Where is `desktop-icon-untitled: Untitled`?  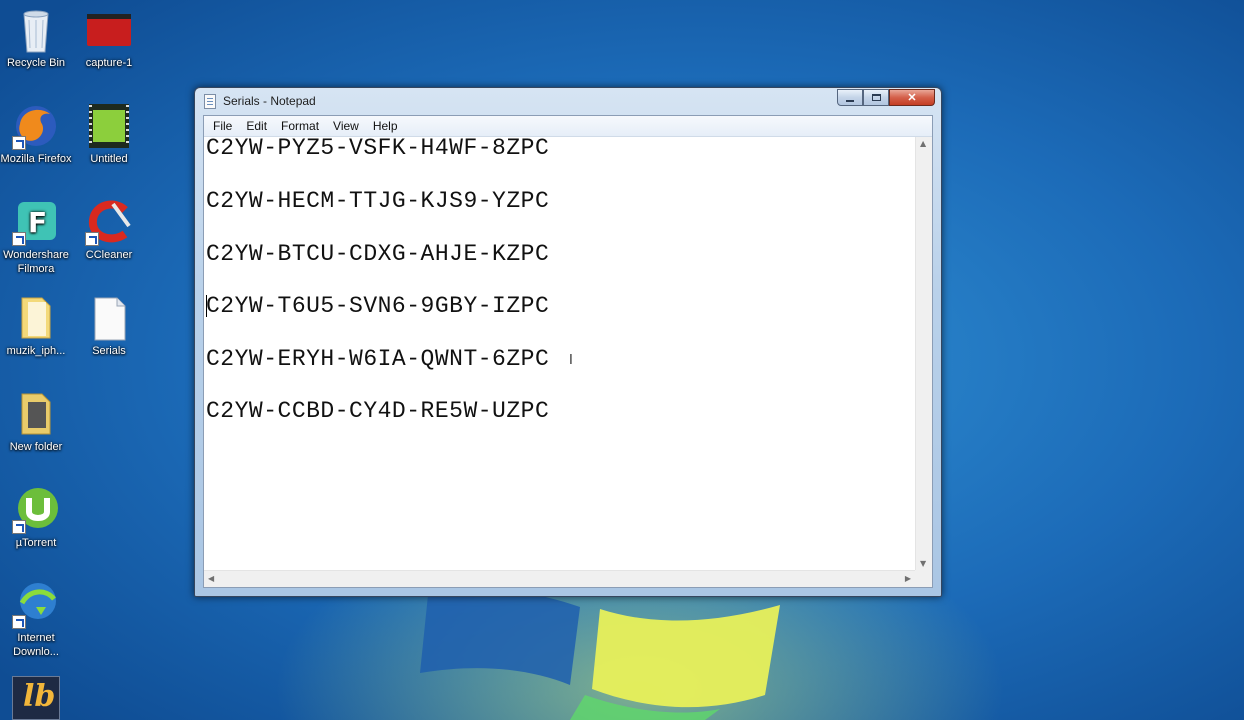
desktop-icon-untitled: Untitled is located at coordinates (109, 134).